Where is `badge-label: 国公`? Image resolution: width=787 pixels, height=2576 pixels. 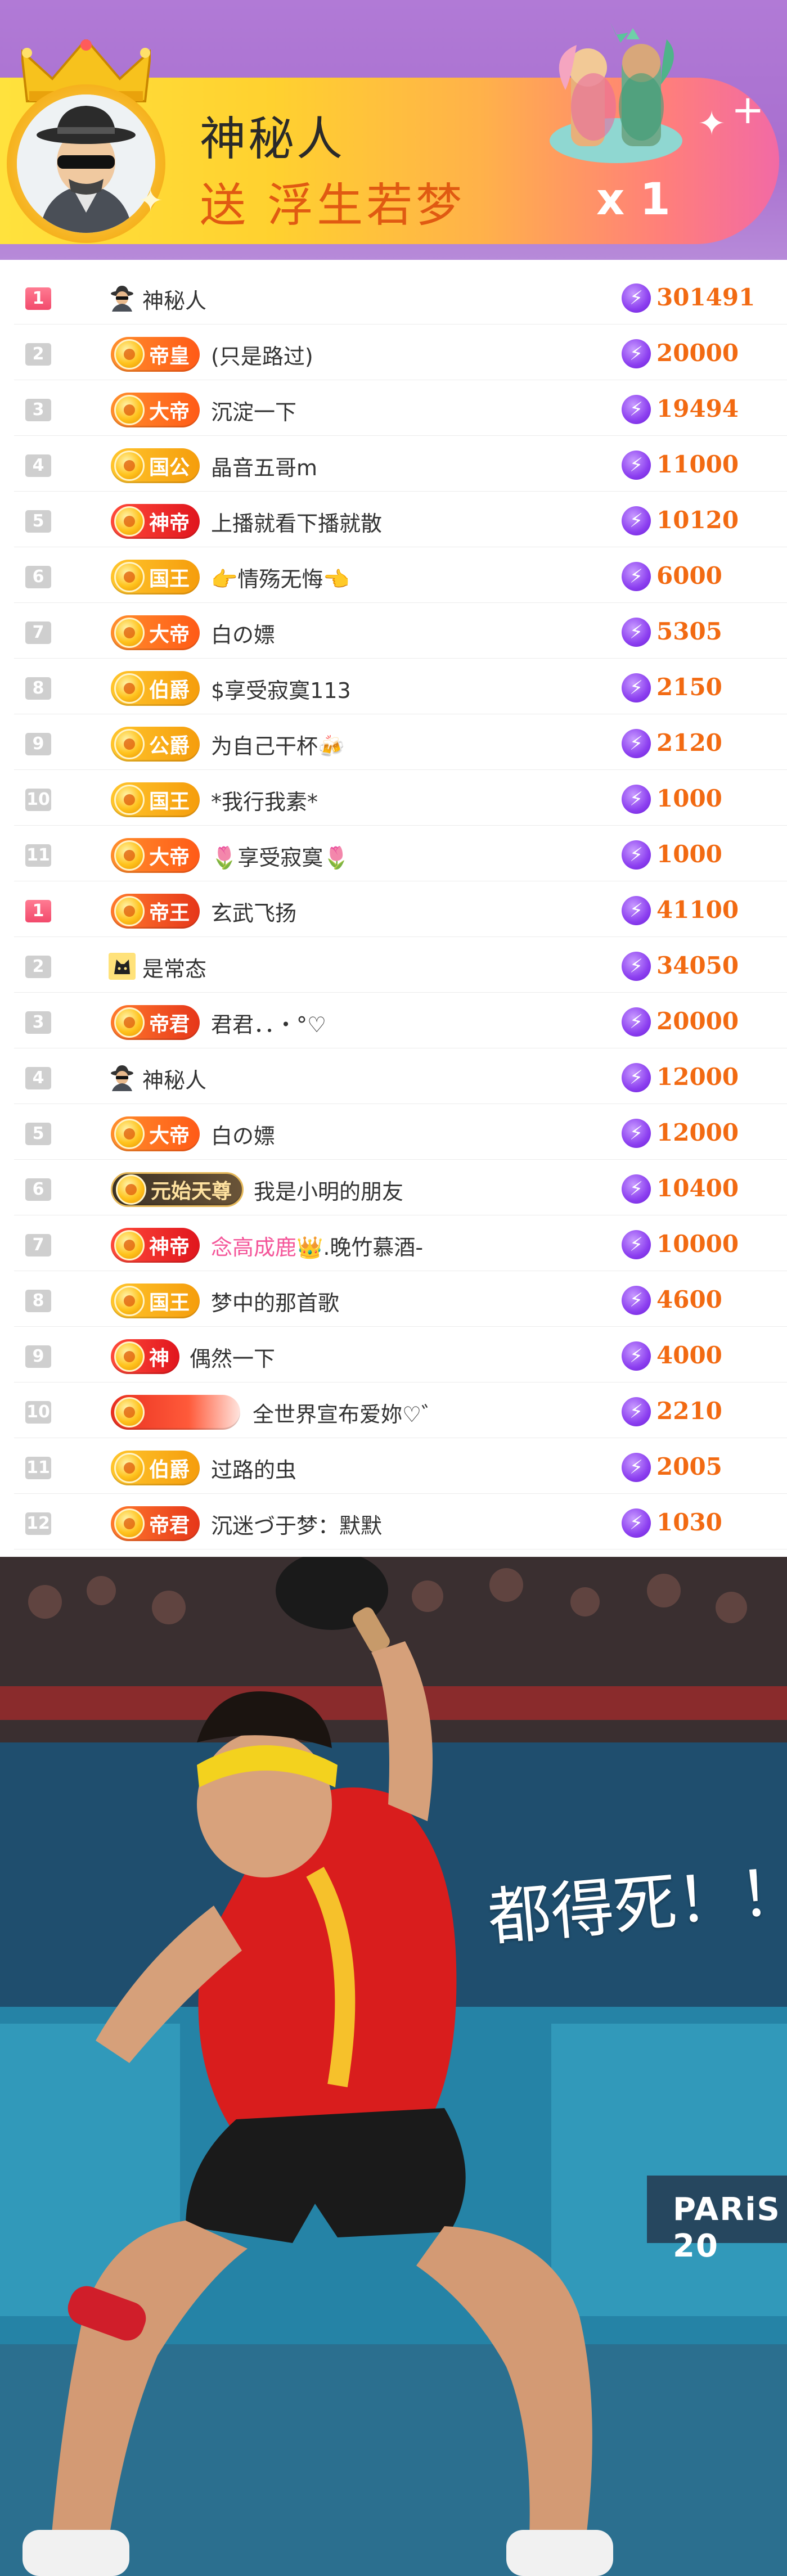
badge-label: 国公 is located at coordinates (169, 467).